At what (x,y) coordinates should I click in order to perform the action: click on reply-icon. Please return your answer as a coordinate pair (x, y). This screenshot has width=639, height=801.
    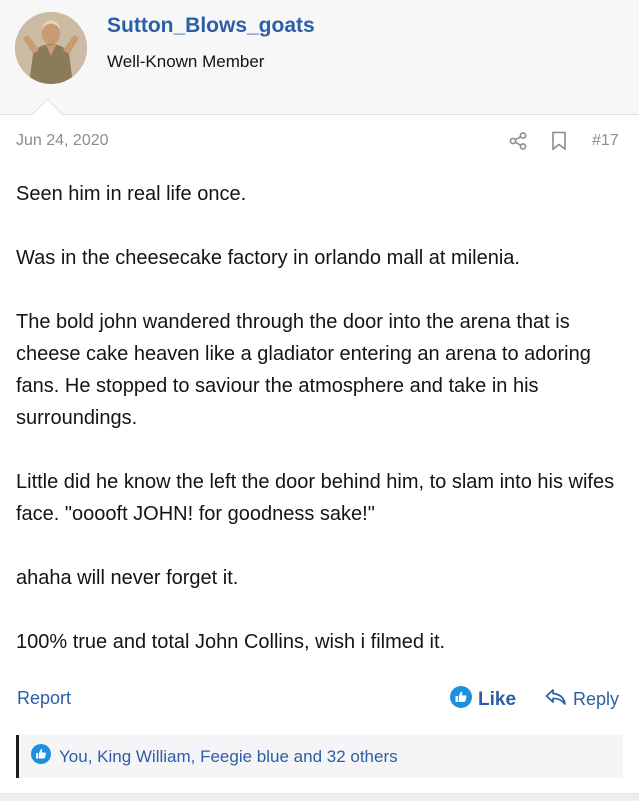
    Looking at the image, I should click on (556, 699).